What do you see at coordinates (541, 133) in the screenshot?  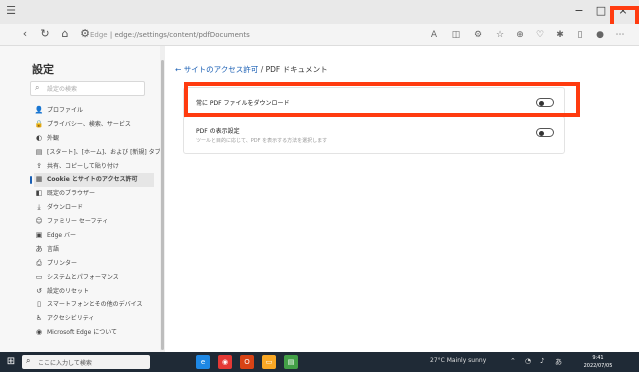 I see `toggle-knob` at bounding box center [541, 133].